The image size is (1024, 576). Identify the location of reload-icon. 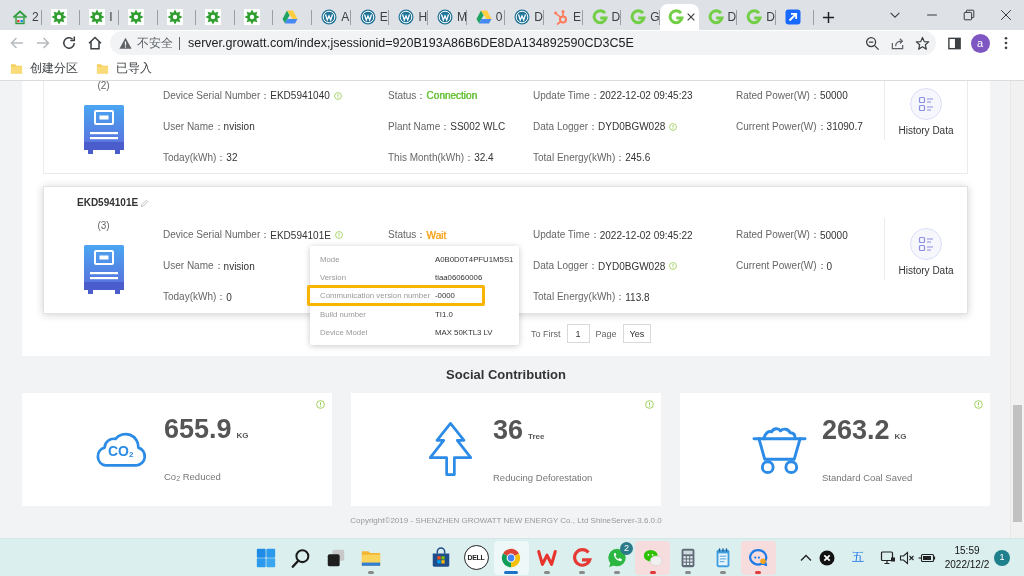
(69, 43).